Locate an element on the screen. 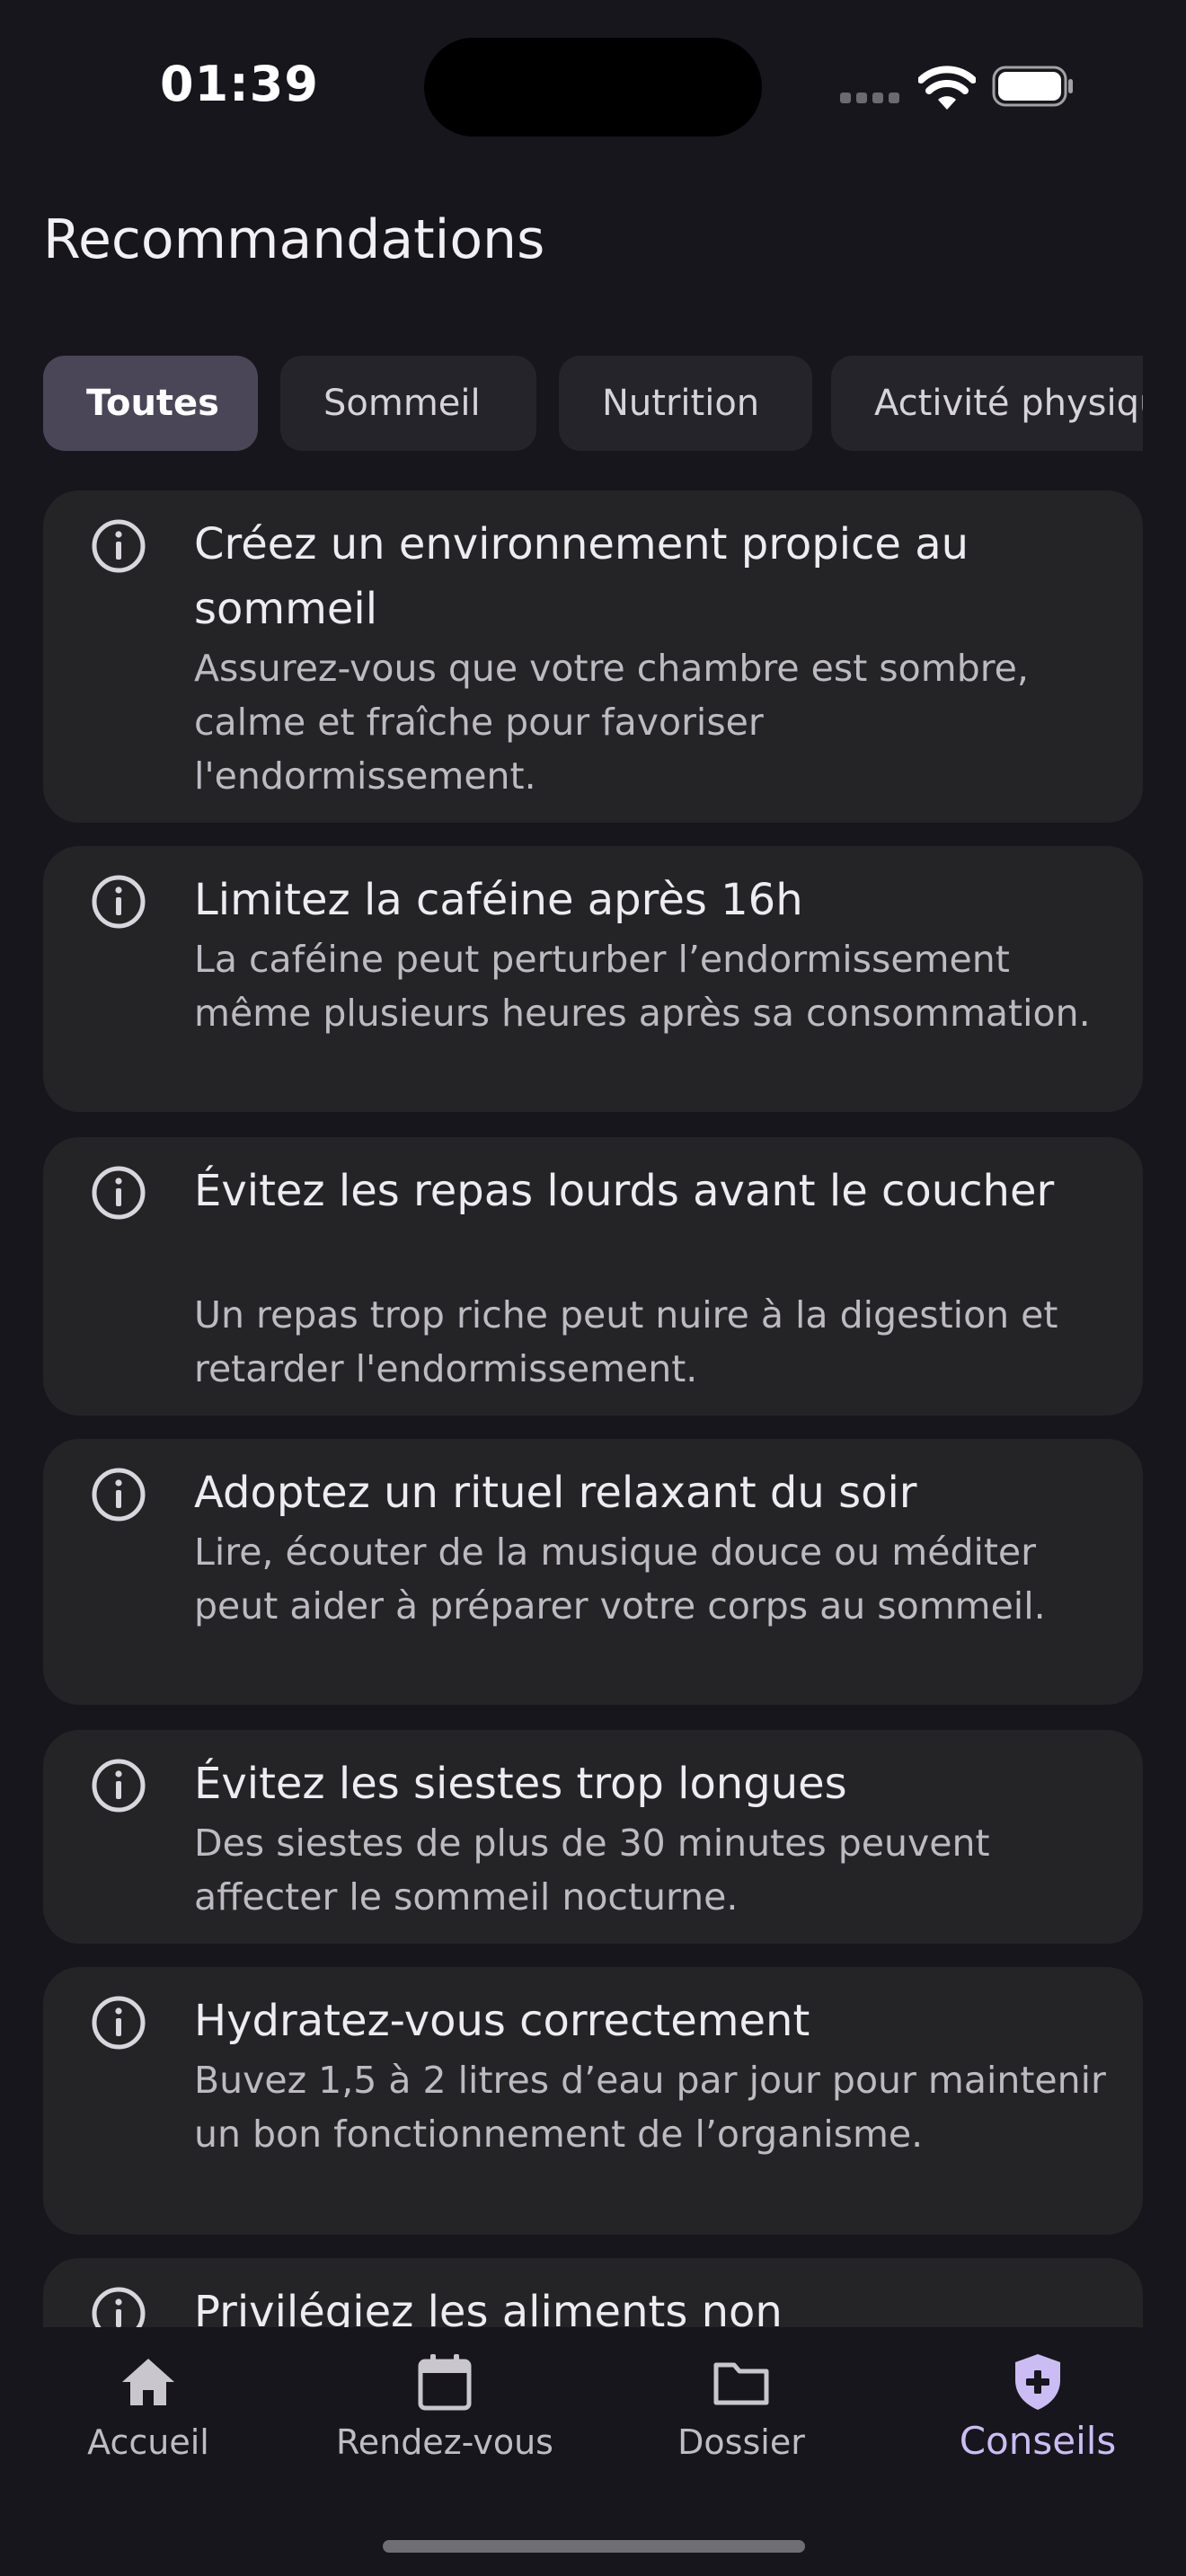 The image size is (1186, 2576). recommendation-title: Adoptez un rituel relaxant du soir is located at coordinates (555, 1493).